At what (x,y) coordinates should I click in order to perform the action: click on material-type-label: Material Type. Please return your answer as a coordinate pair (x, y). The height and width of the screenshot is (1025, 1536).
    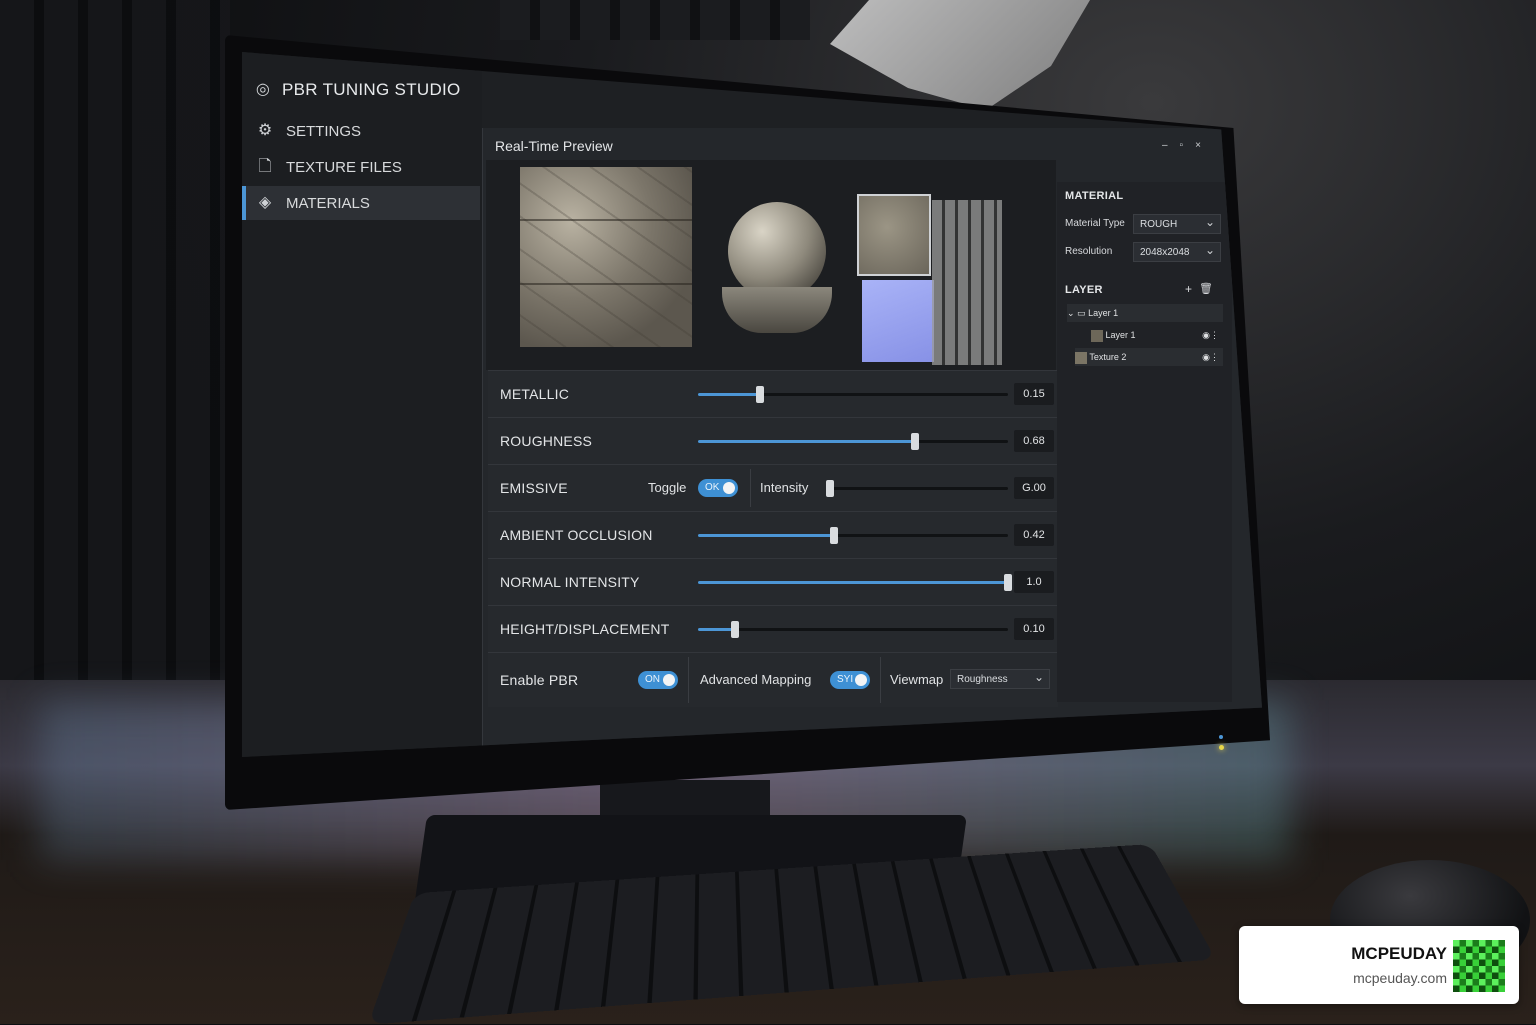
    Looking at the image, I should click on (1095, 223).